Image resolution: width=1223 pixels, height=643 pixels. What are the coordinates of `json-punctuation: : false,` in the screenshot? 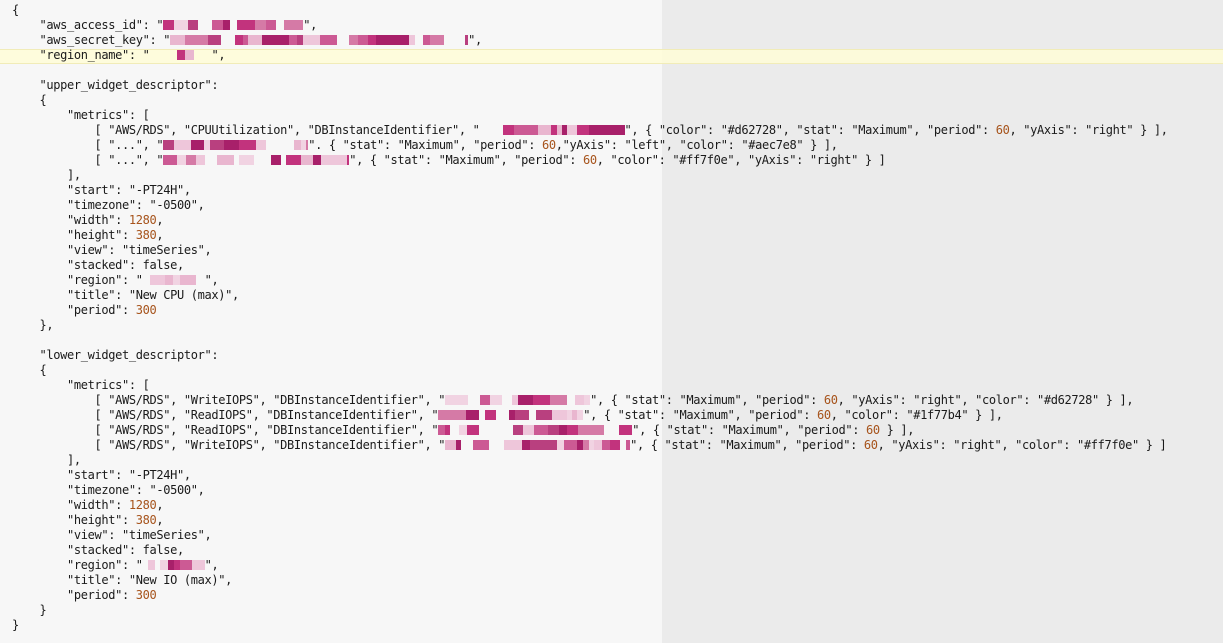 It's located at (156, 550).